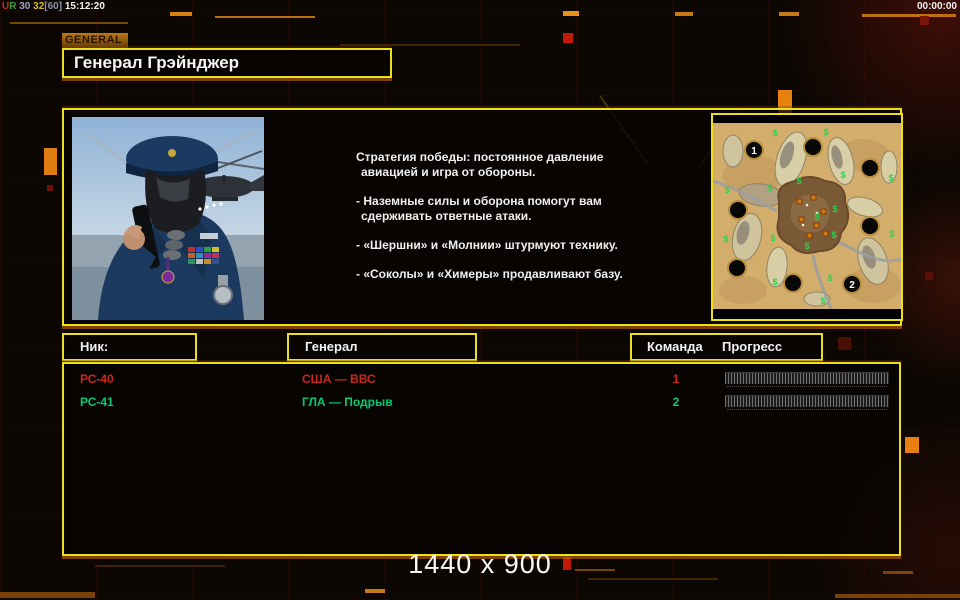 Image resolution: width=960 pixels, height=600 pixels. I want to click on header-nick: Ник:, so click(129, 347).